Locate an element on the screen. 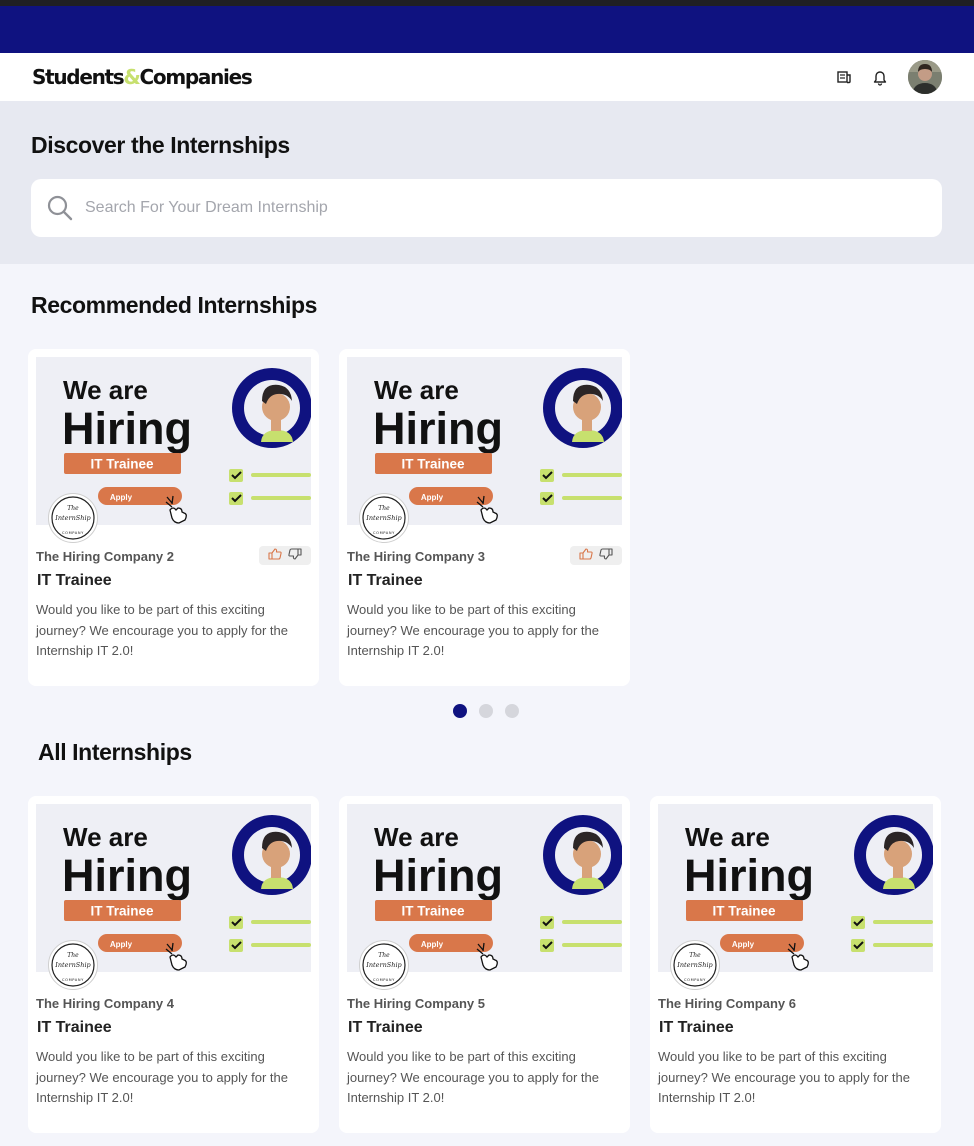  brand-logo: Students&Companies is located at coordinates (142, 77).